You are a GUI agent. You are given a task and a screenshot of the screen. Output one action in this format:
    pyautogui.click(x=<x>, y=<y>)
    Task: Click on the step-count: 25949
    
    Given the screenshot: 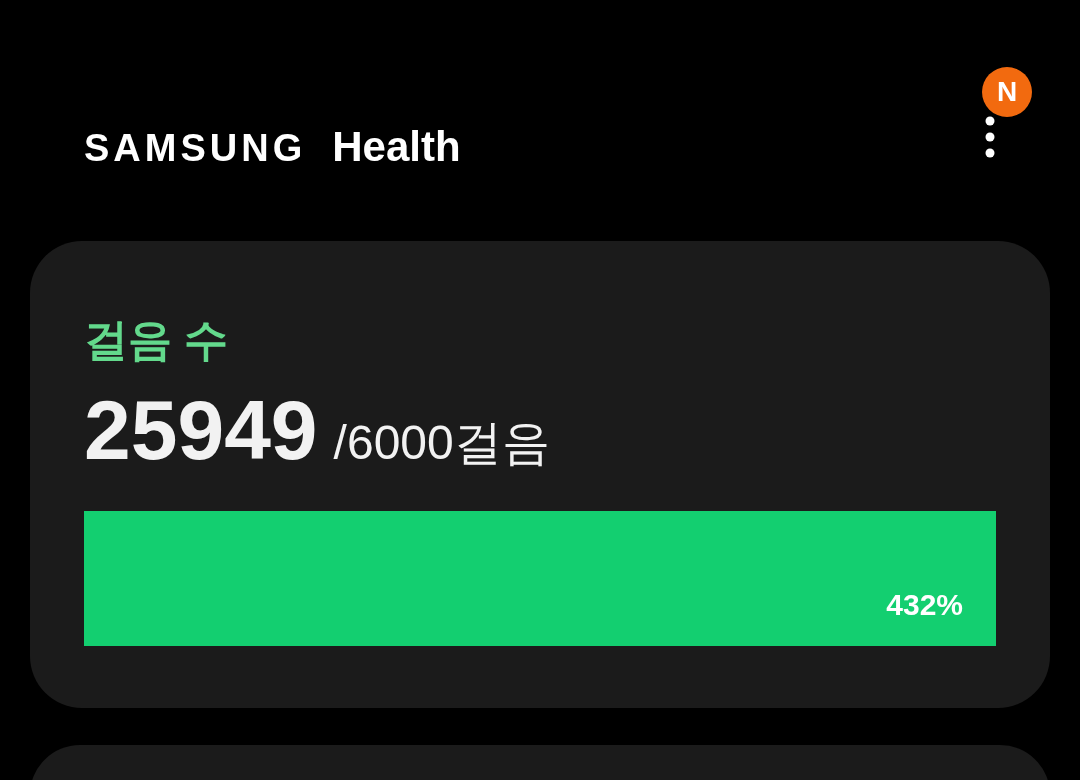 What is the action you would take?
    pyautogui.click(x=201, y=430)
    